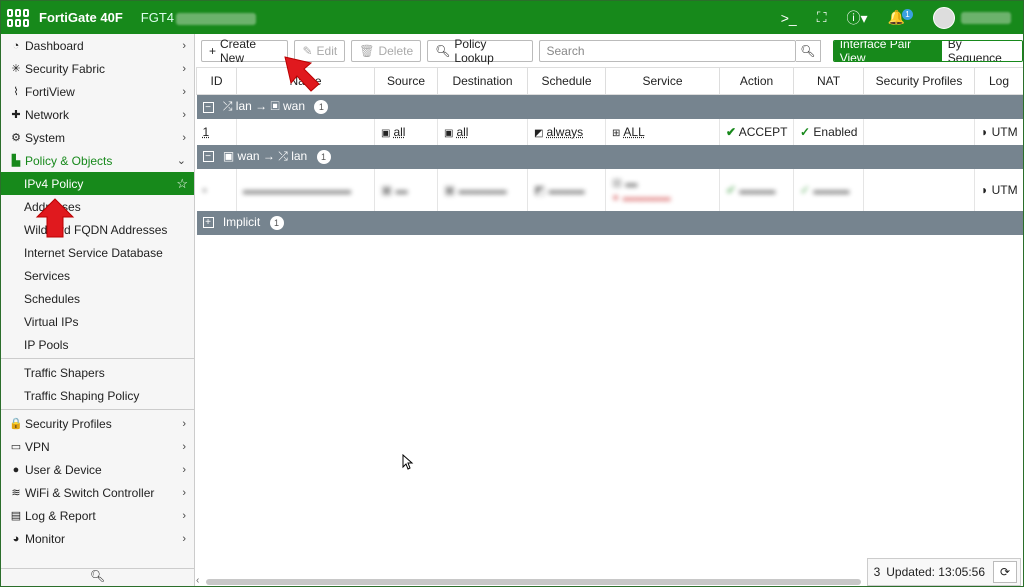 The height and width of the screenshot is (587, 1024). What do you see at coordinates (97, 409) in the screenshot?
I see `divider` at bounding box center [97, 409].